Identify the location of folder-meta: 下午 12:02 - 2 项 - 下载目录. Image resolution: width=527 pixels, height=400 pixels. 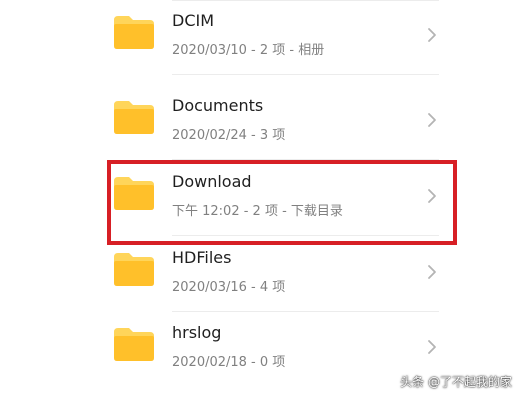
(257, 211).